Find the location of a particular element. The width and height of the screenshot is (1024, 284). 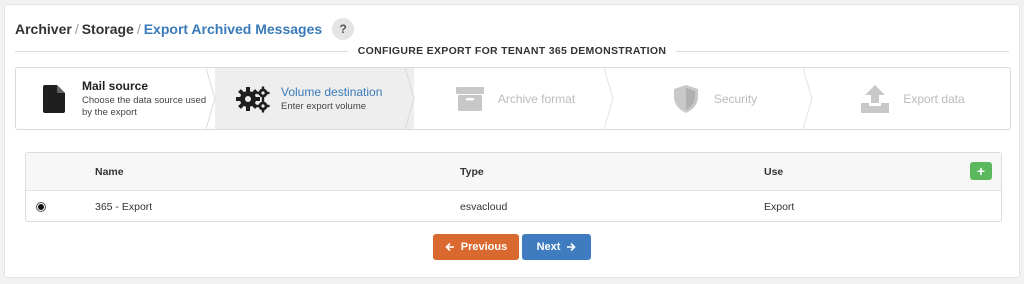

step-title: Export data is located at coordinates (934, 98).